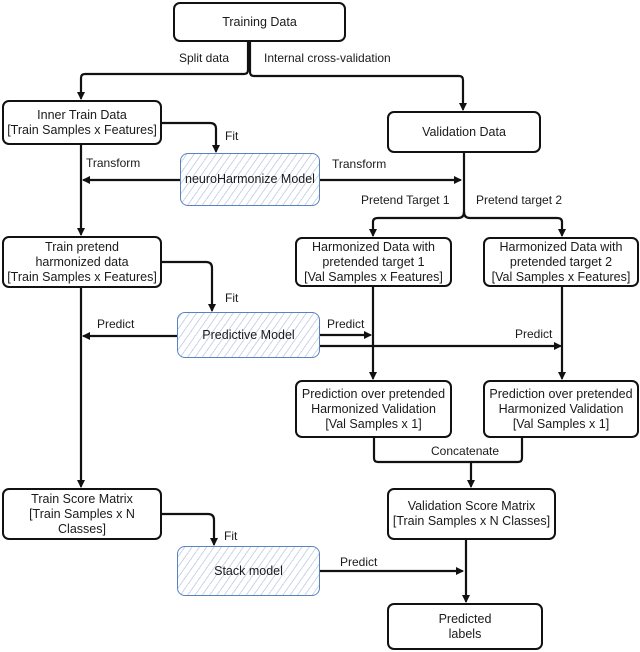 The image size is (640, 652). I want to click on label-fit-stack: Fit, so click(231, 536).